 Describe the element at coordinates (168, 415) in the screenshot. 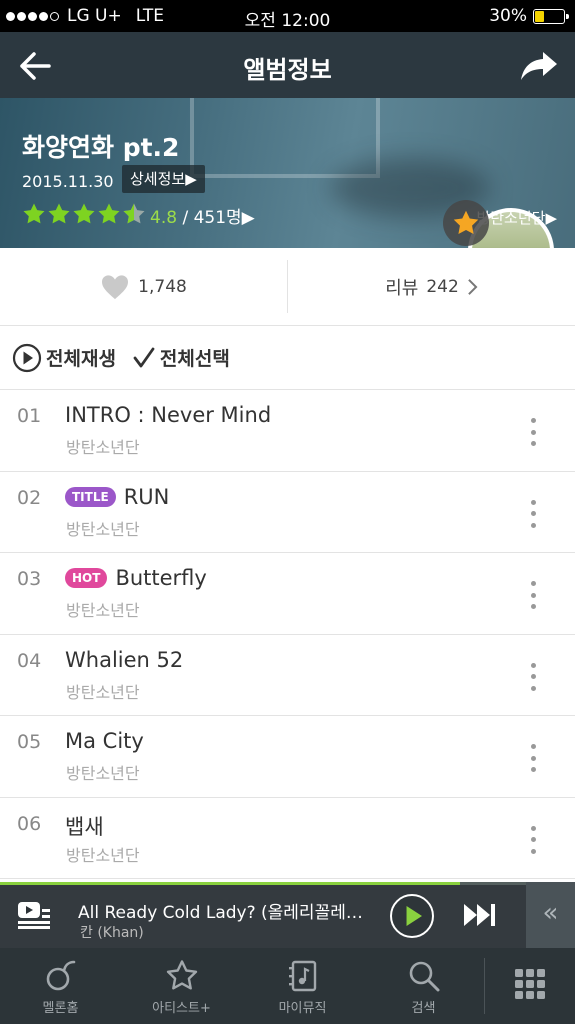

I see `track-title: INTRO : Never Mind` at that location.